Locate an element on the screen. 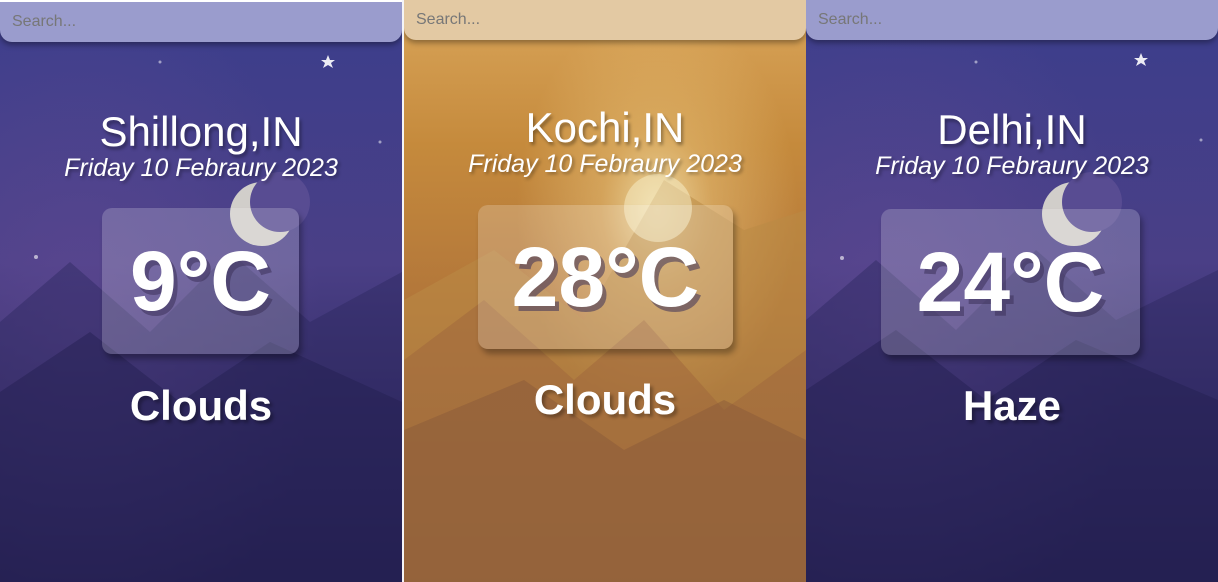 This screenshot has width=1218, height=582. temperature-card: 9°C is located at coordinates (200, 281).